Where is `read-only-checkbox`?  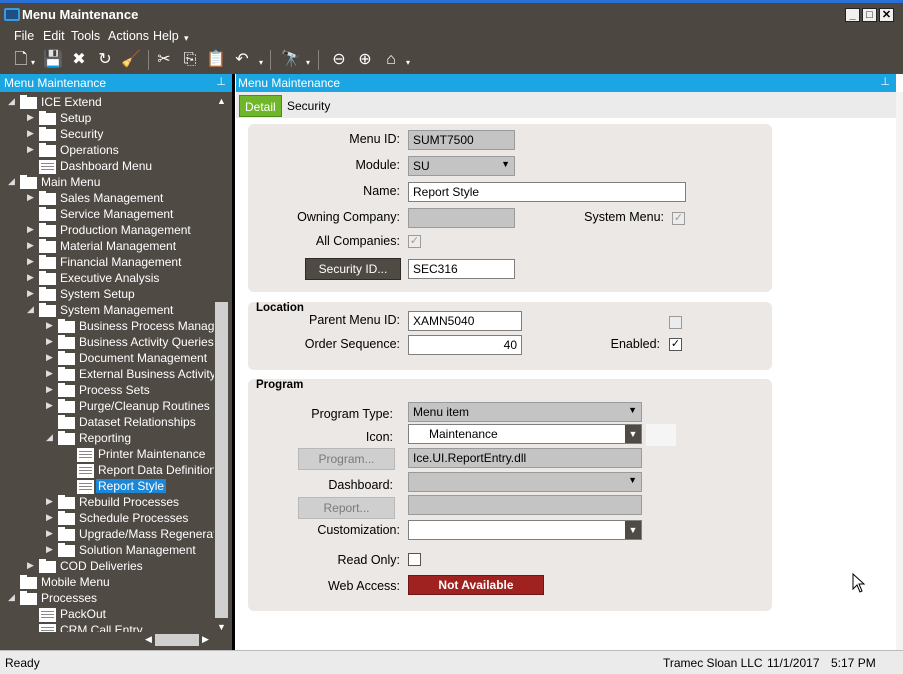
read-only-checkbox is located at coordinates (414, 559).